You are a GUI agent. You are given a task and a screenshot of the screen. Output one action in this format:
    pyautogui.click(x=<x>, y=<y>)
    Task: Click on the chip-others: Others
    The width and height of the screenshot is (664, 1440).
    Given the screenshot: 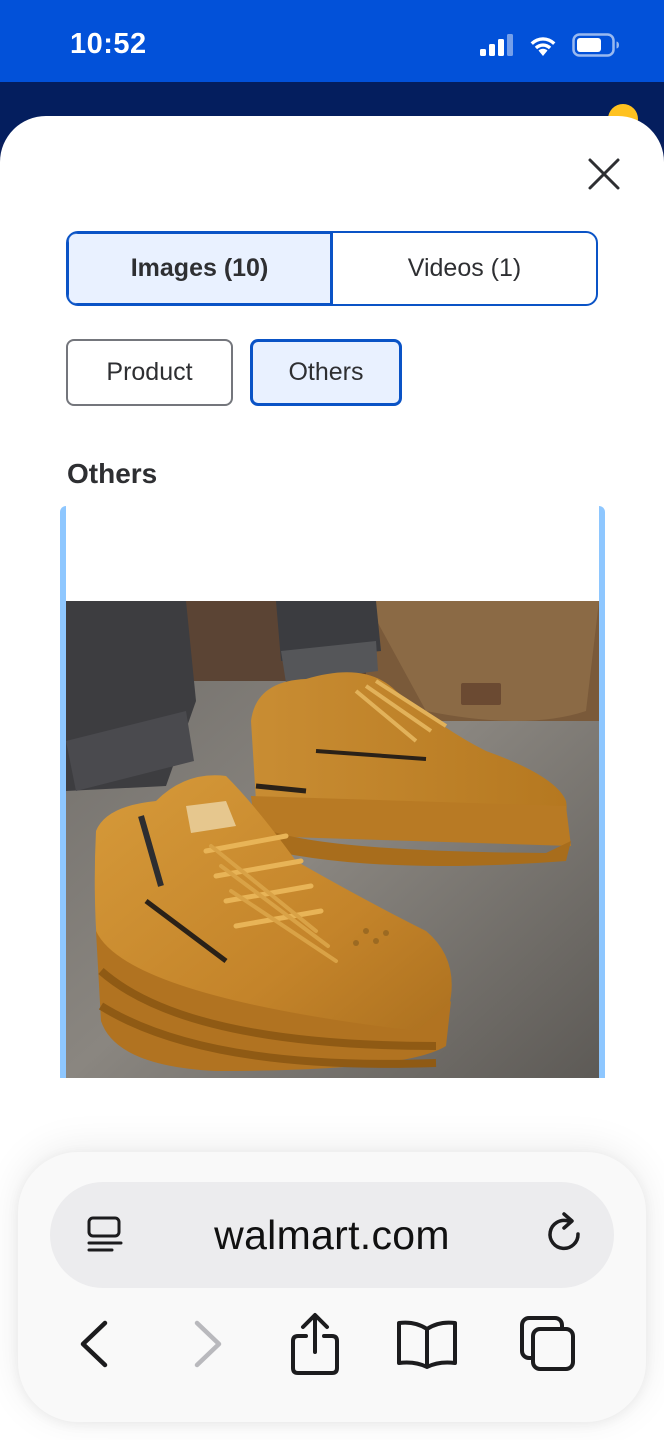 What is the action you would take?
    pyautogui.click(x=326, y=372)
    